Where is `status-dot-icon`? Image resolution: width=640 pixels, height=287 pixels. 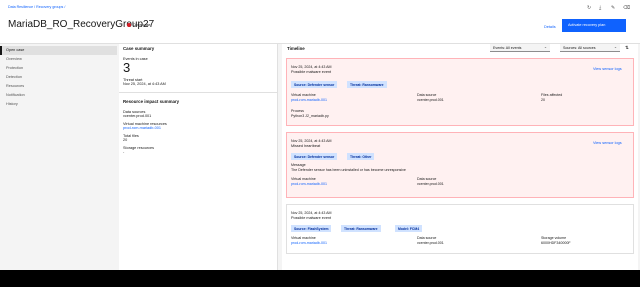
status-dot-icon is located at coordinates (129, 25).